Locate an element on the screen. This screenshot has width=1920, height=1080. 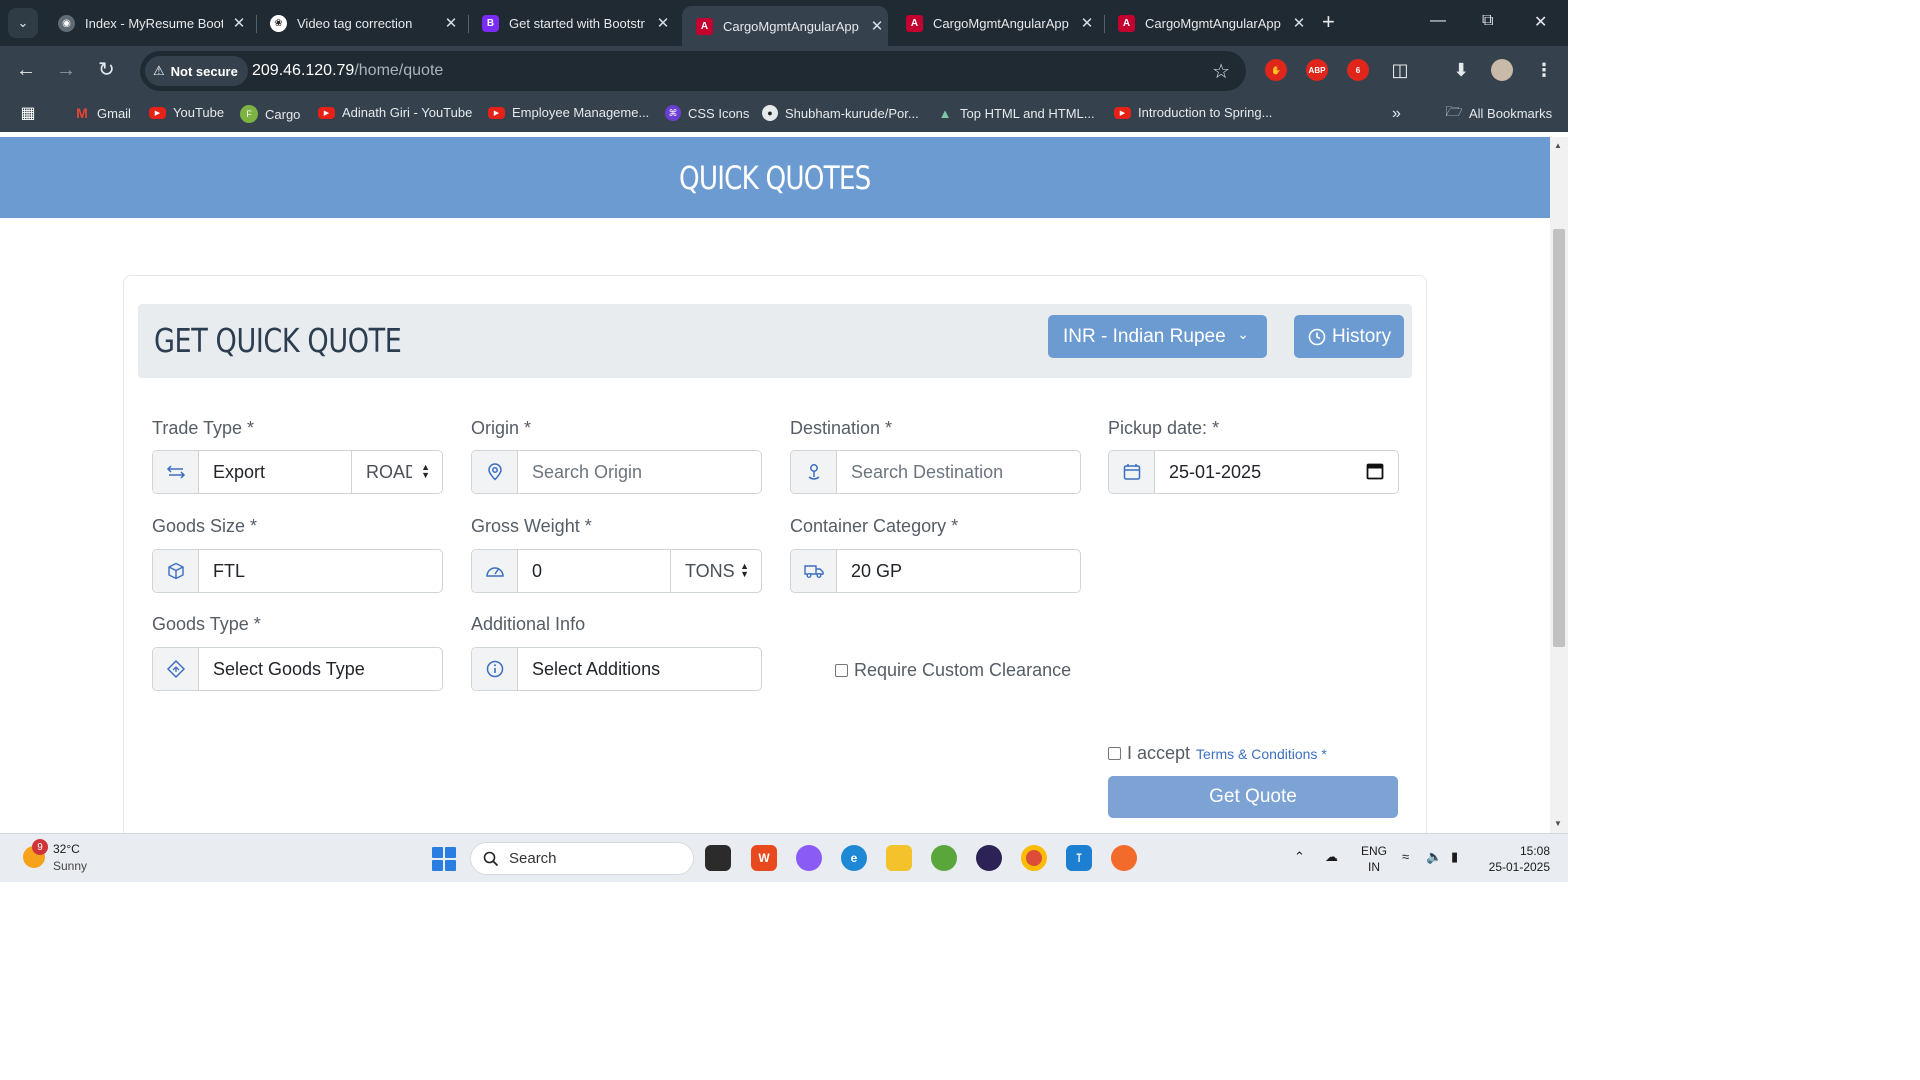
bookmark-cargo: F Cargo is located at coordinates (270, 114).